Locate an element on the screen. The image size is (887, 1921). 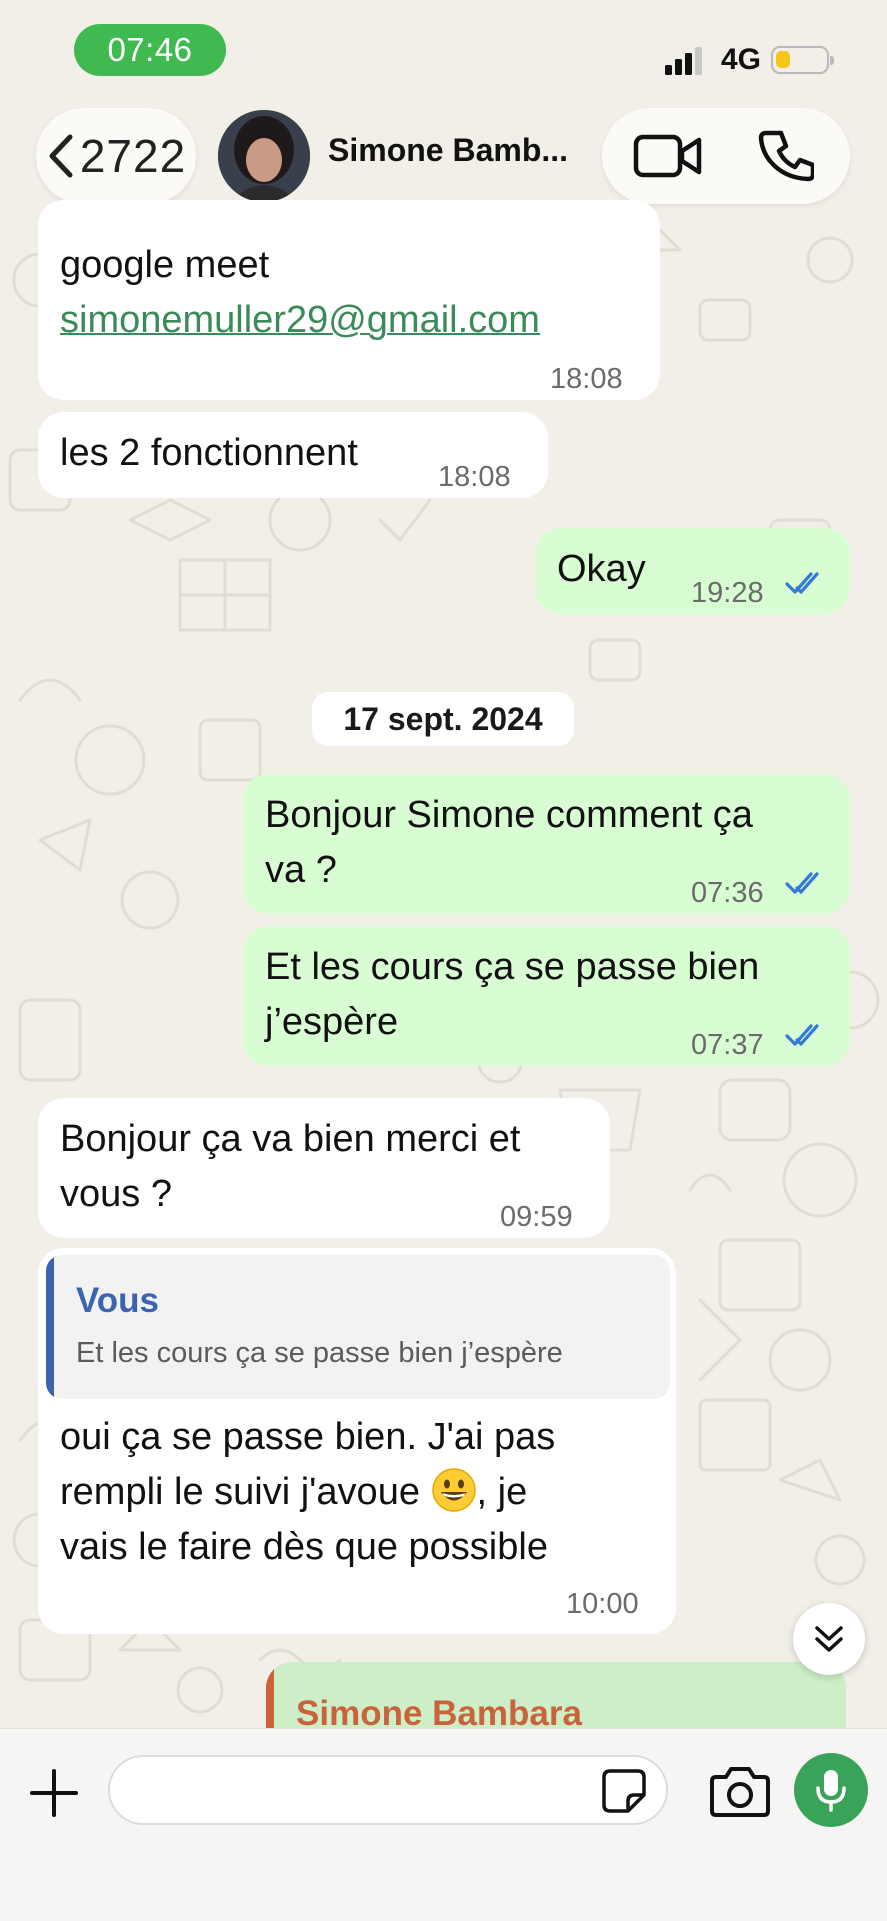
voice-call-button is located at coordinates (786, 156).